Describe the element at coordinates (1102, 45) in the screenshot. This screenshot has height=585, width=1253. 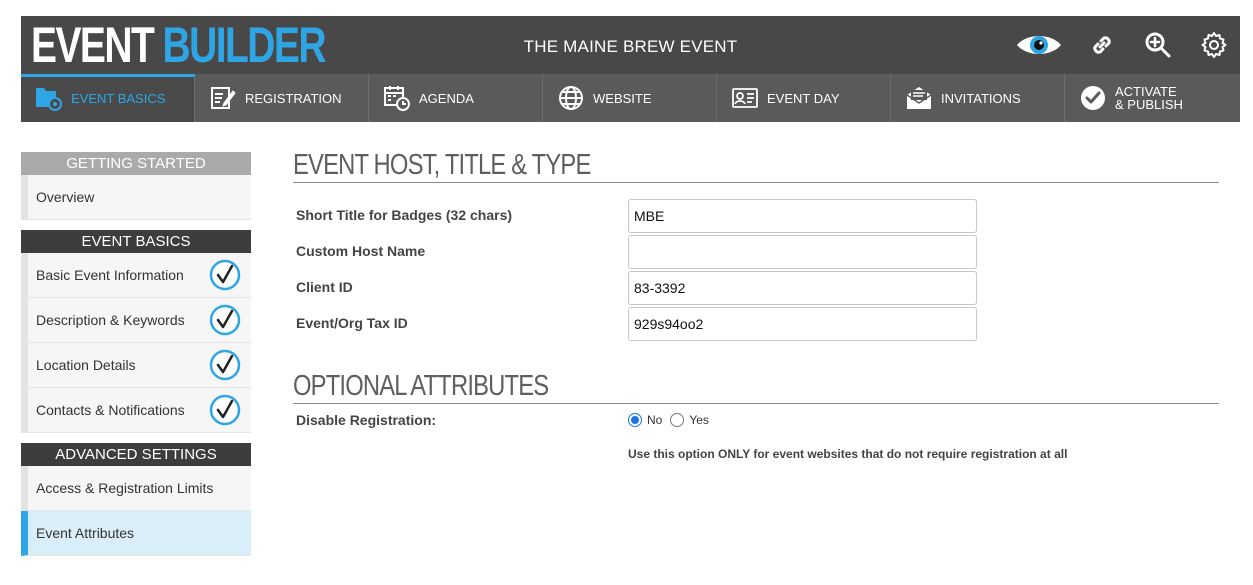
I see `link-icon` at that location.